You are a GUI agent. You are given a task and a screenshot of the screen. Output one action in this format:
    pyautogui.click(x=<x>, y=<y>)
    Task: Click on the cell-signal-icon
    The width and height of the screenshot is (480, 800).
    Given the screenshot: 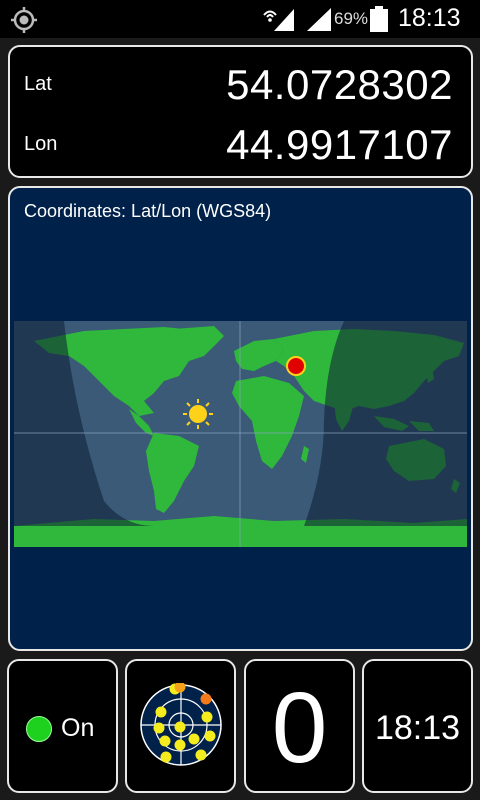 What is the action you would take?
    pyautogui.click(x=319, y=21)
    